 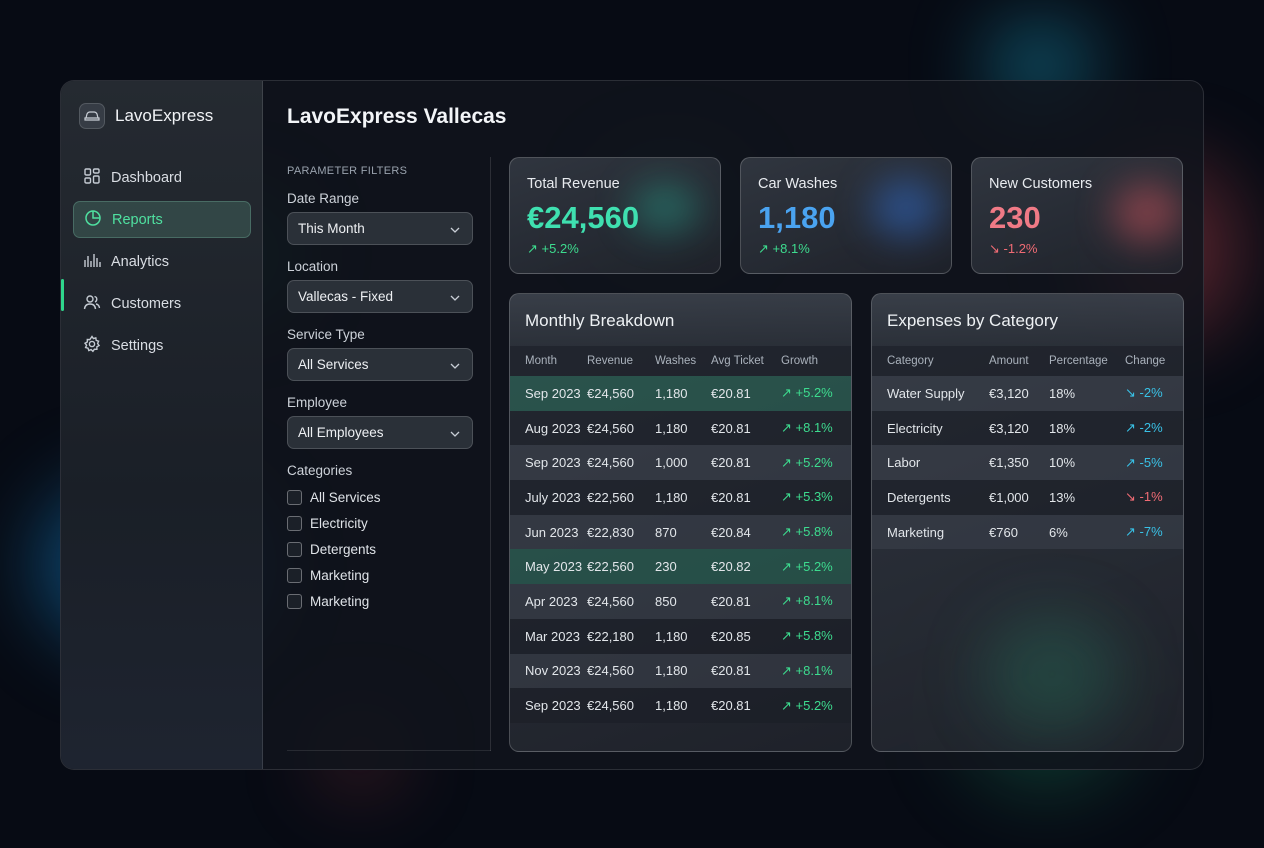 What do you see at coordinates (1013, 248) in the screenshot?
I see `kpi-change: ↘ -1.2%` at bounding box center [1013, 248].